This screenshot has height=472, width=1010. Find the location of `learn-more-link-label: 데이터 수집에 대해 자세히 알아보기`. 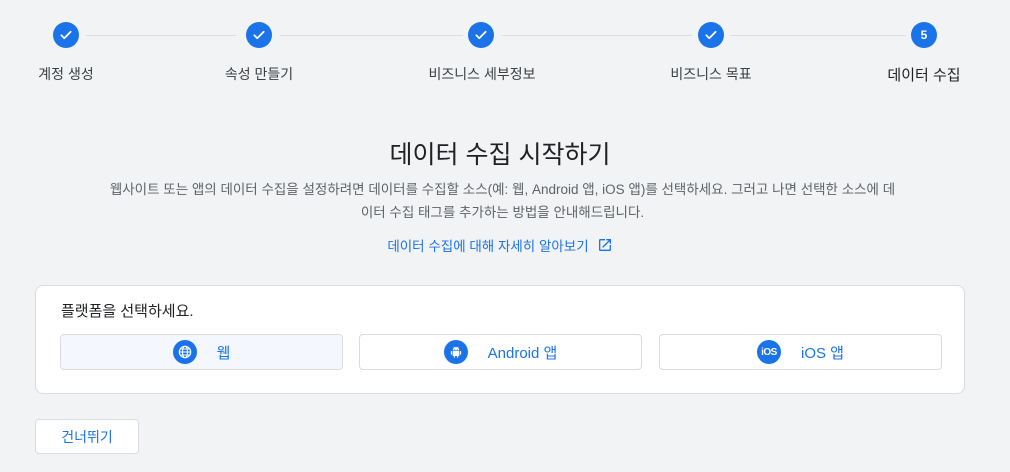

learn-more-link-label: 데이터 수집에 대해 자세히 알아보기 is located at coordinates (488, 246).